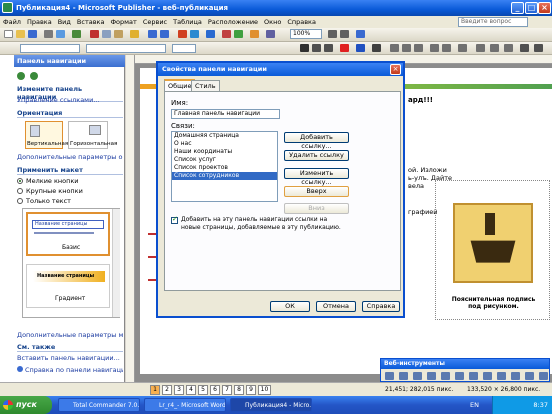  Describe the element at coordinates (194, 34) in the screenshot. I see `web-preview-icon` at that location.